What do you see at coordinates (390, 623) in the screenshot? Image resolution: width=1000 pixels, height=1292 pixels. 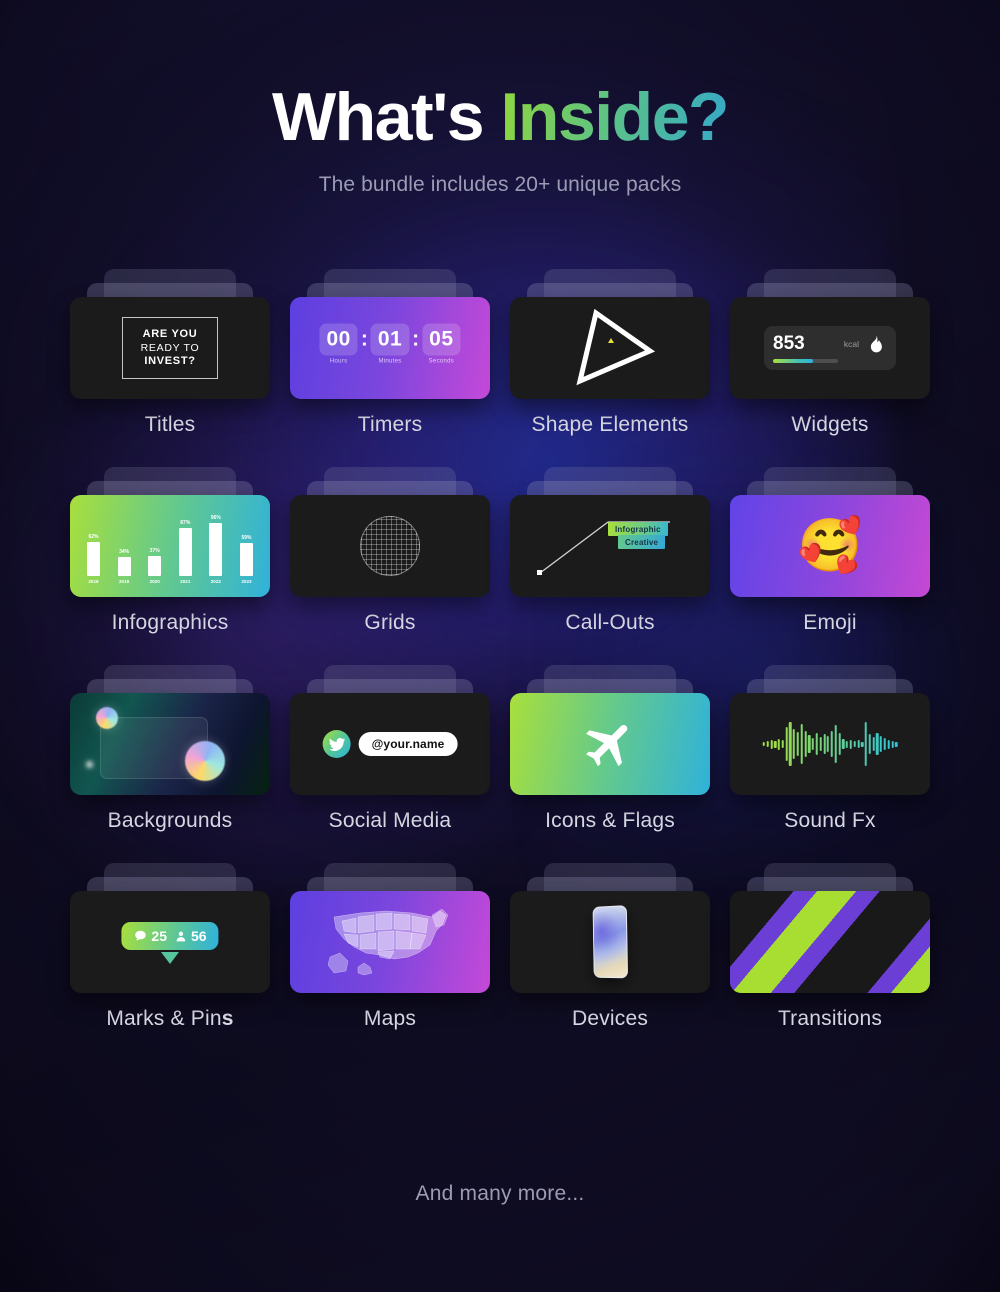 I see `pack-label-grids: Grids` at bounding box center [390, 623].